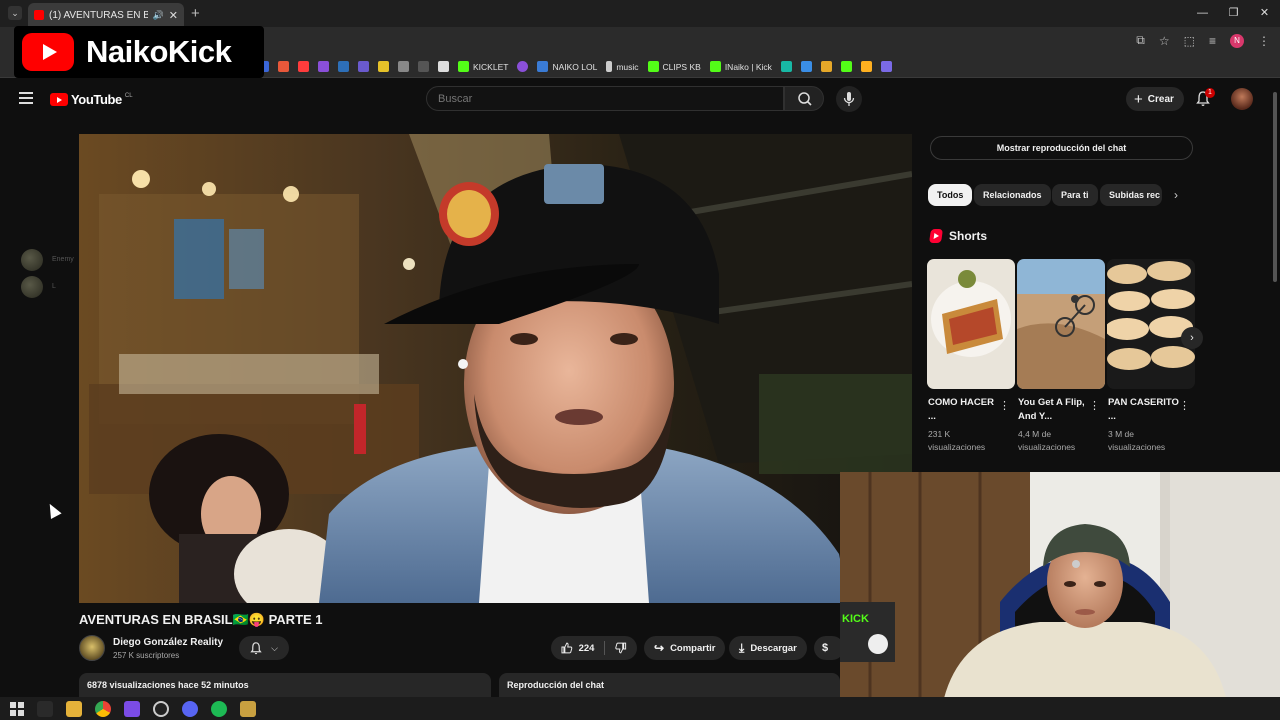 The image size is (1280, 720). I want to click on shorts-next-button: ›, so click(1192, 338).